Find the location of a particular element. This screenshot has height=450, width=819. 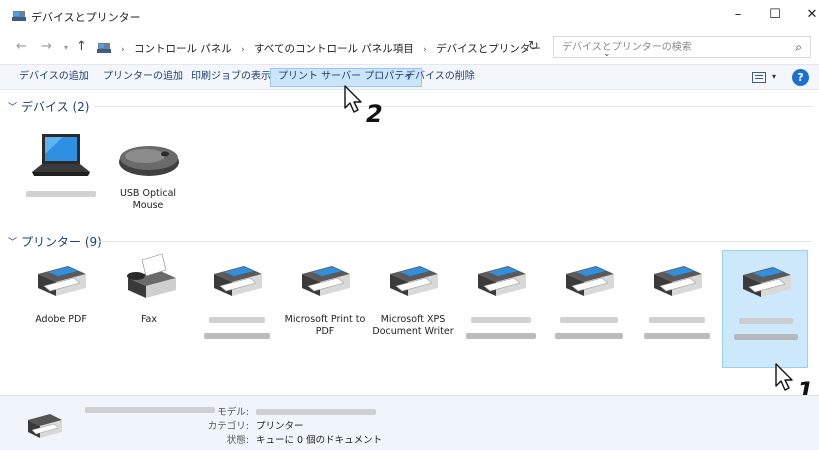

search-icon: ⌕ is located at coordinates (798, 47).